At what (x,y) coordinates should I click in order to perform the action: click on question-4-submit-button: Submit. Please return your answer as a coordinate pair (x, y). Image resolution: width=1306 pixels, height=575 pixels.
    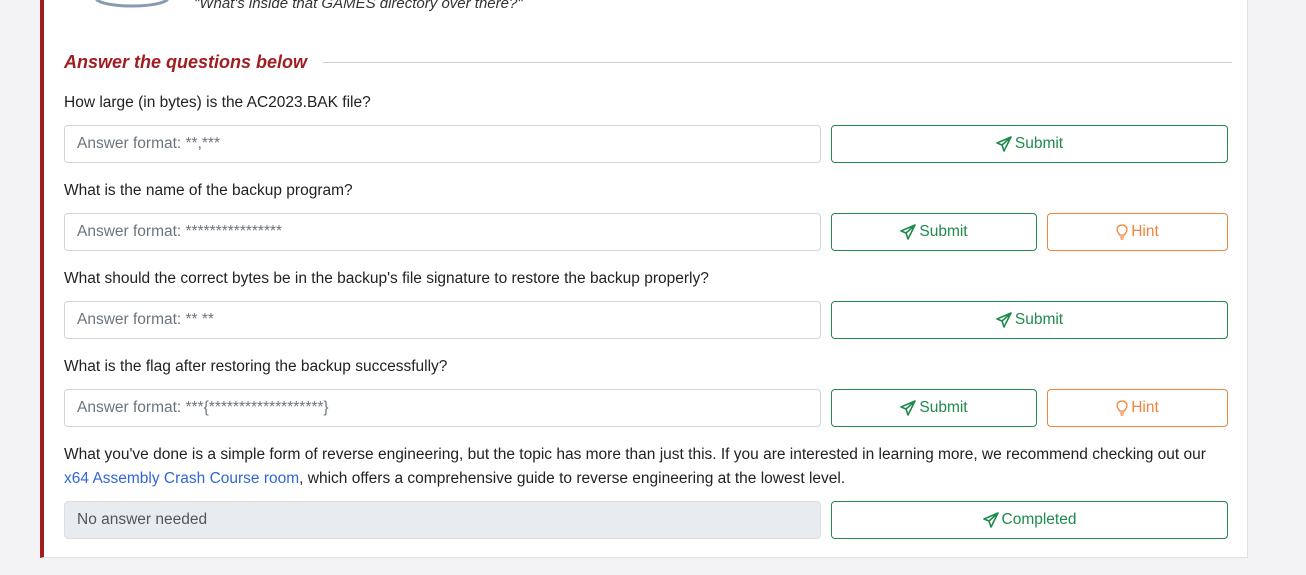
    Looking at the image, I should click on (934, 408).